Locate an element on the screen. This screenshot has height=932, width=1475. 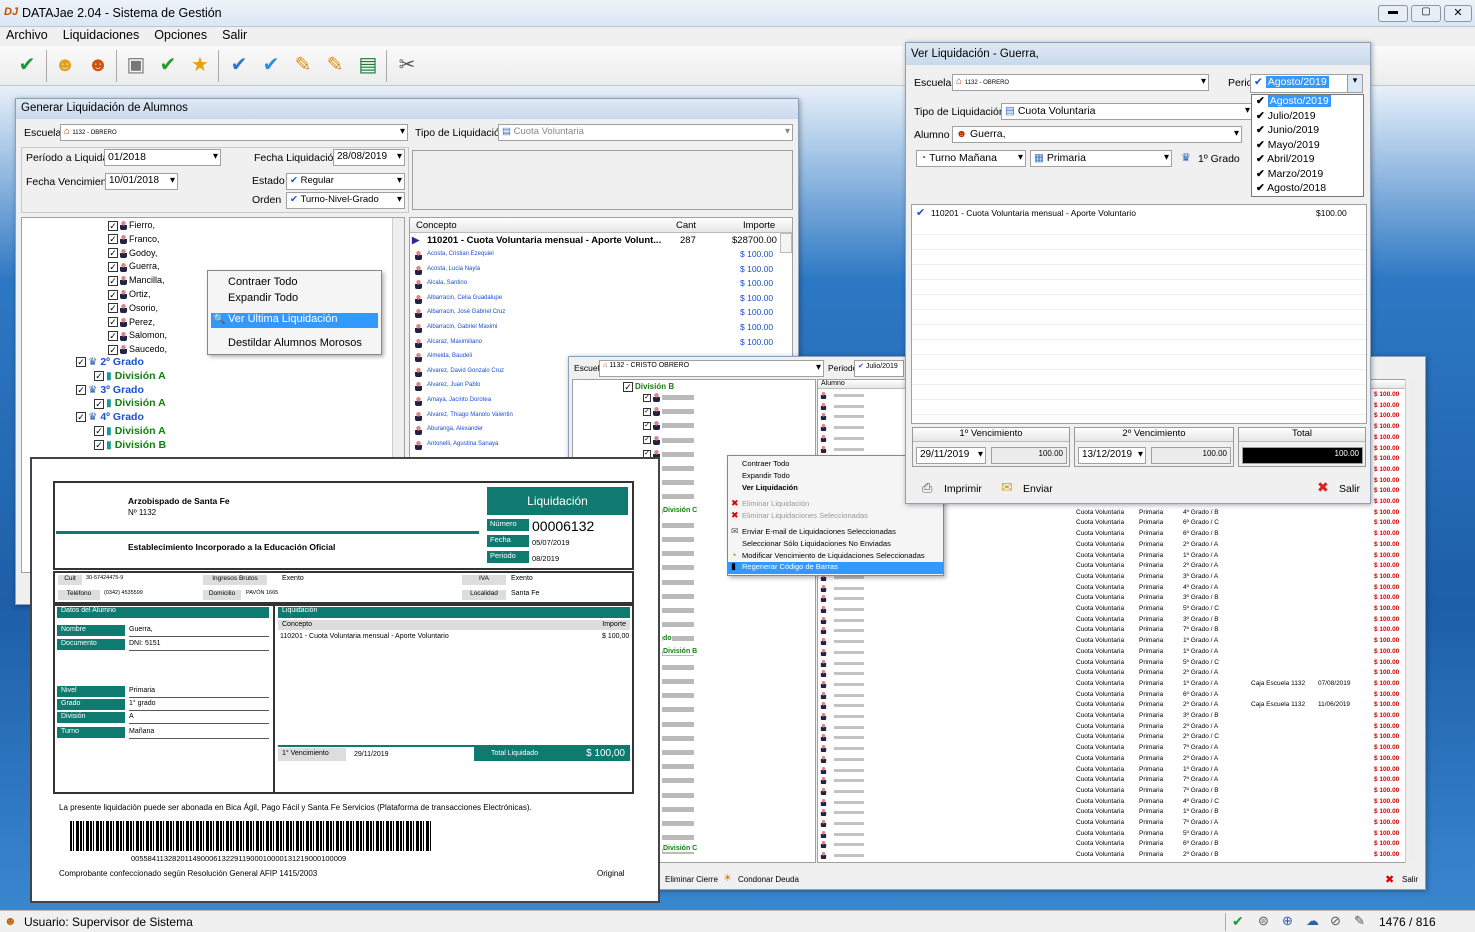
check-circle-icon: ✔ is located at coordinates (27, 65).